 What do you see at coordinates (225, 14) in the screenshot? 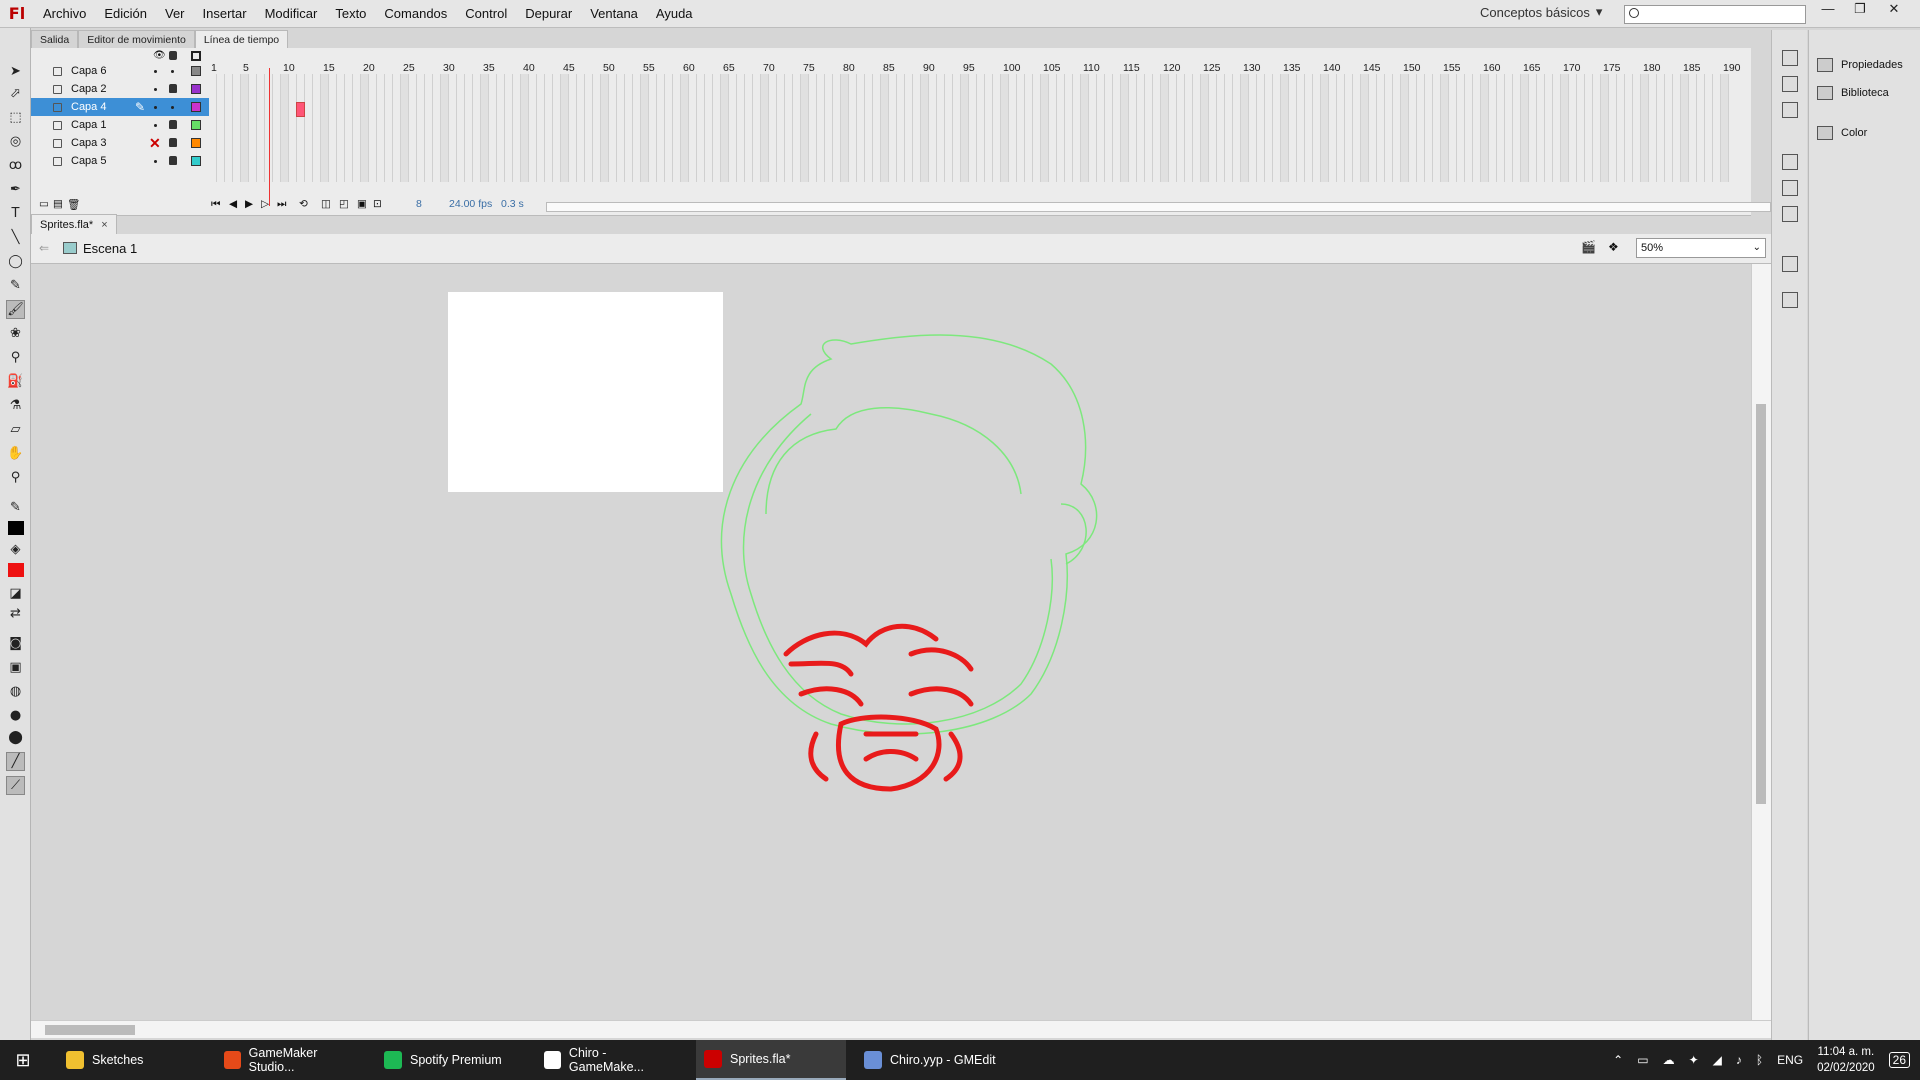
I see `menu-item: Insertar` at bounding box center [225, 14].